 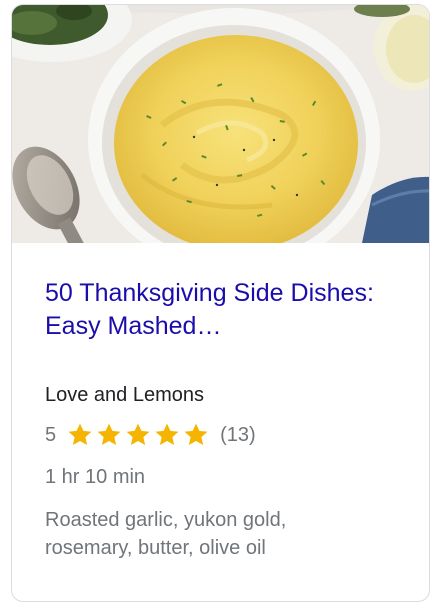 What do you see at coordinates (51, 434) in the screenshot?
I see `rating-value: 5` at bounding box center [51, 434].